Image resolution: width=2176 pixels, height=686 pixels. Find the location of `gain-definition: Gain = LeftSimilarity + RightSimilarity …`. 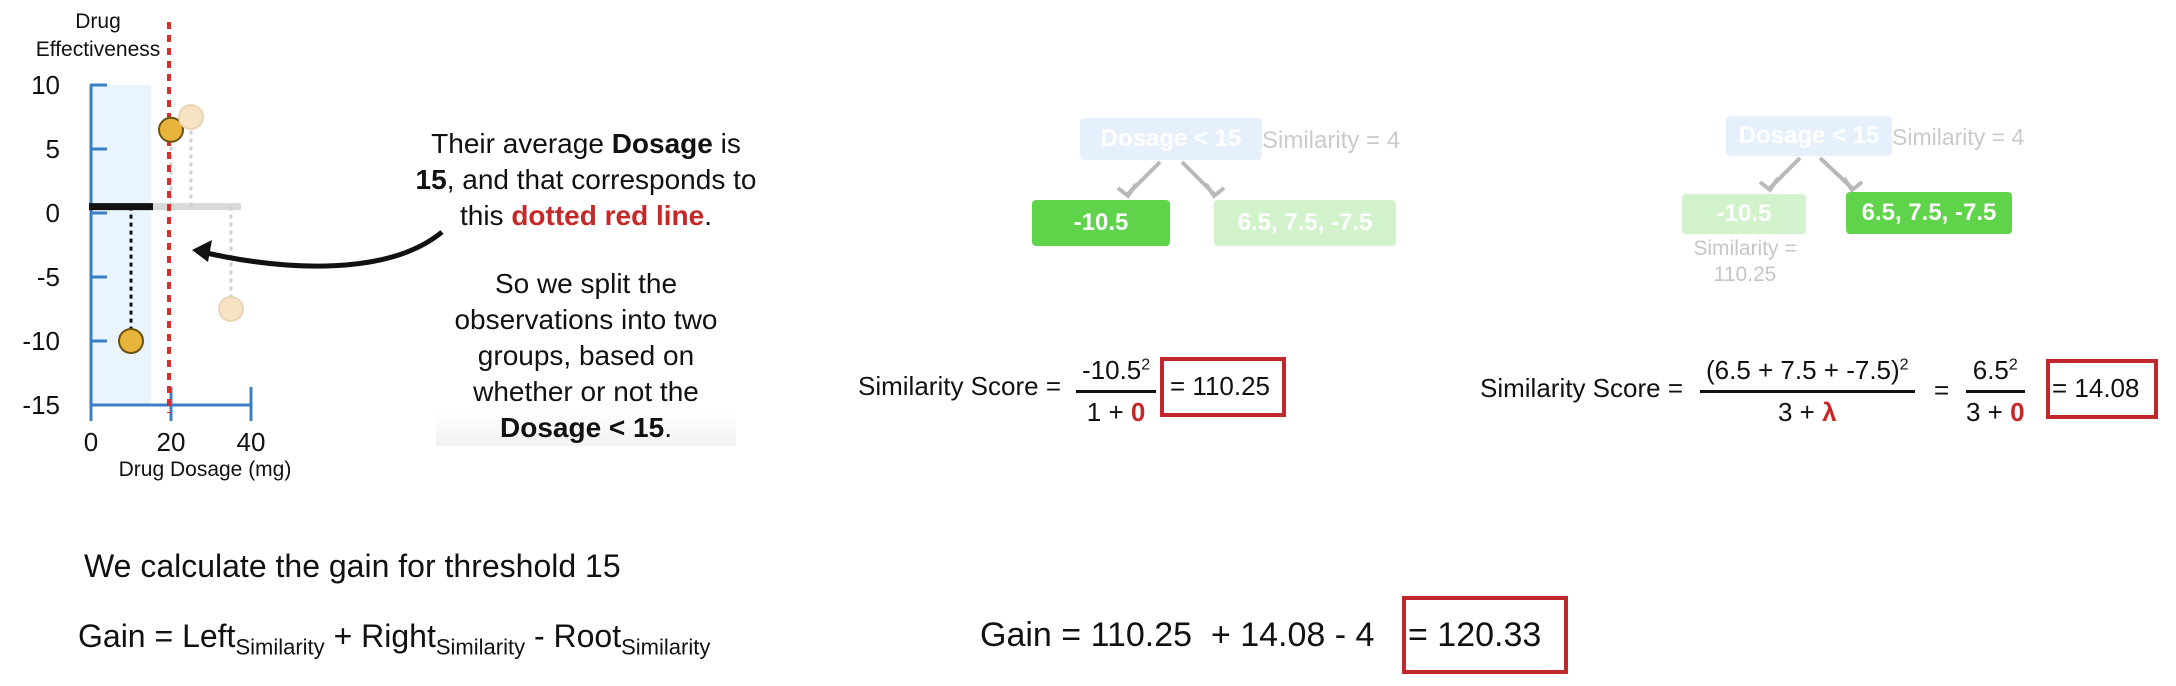

gain-definition: Gain = LeftSimilarity + RightSimilarity … is located at coordinates (394, 639).